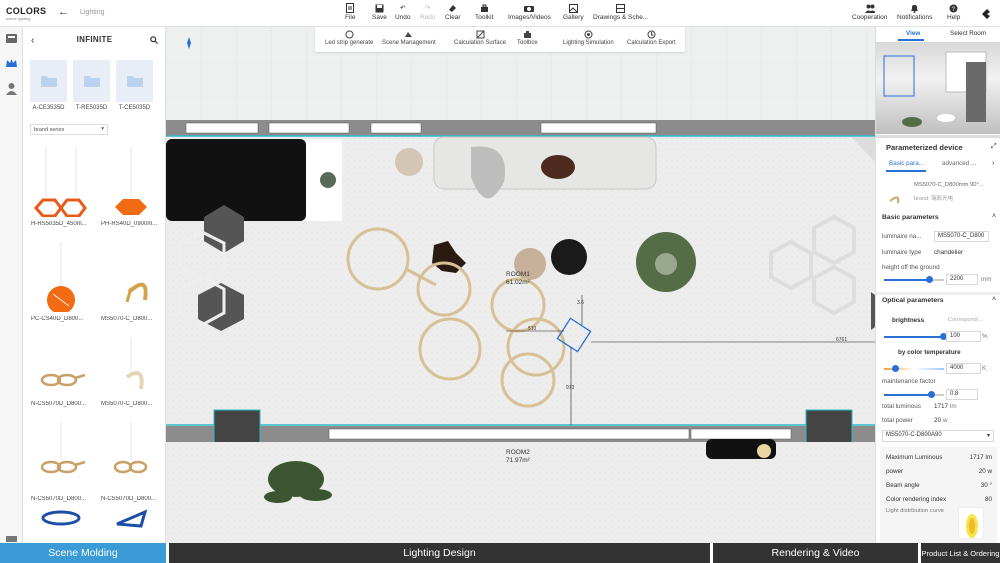 Image resolution: width=1000 pixels, height=563 pixels. Describe the element at coordinates (914, 394) in the screenshot. I see `maintenance-slider` at that location.